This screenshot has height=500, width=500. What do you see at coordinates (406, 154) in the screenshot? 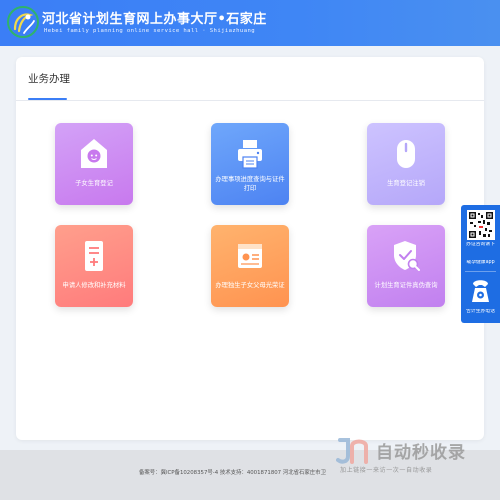
I see `mouse-icon` at bounding box center [406, 154].